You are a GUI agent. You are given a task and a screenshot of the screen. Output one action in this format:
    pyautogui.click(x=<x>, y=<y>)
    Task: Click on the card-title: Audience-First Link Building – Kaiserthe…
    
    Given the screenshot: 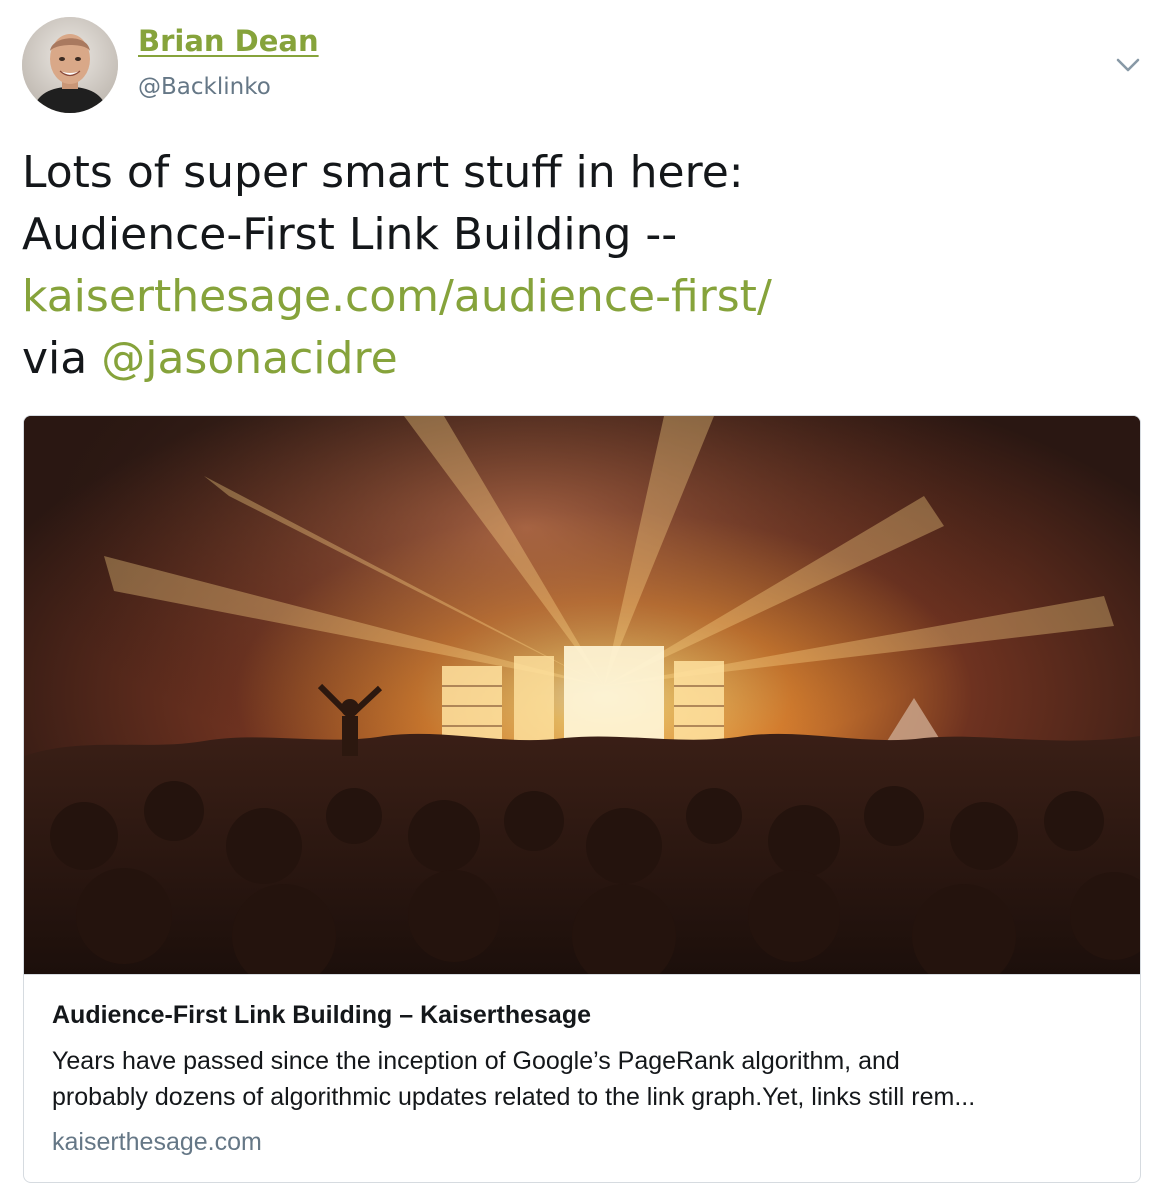 What is the action you would take?
    pyautogui.click(x=582, y=1015)
    